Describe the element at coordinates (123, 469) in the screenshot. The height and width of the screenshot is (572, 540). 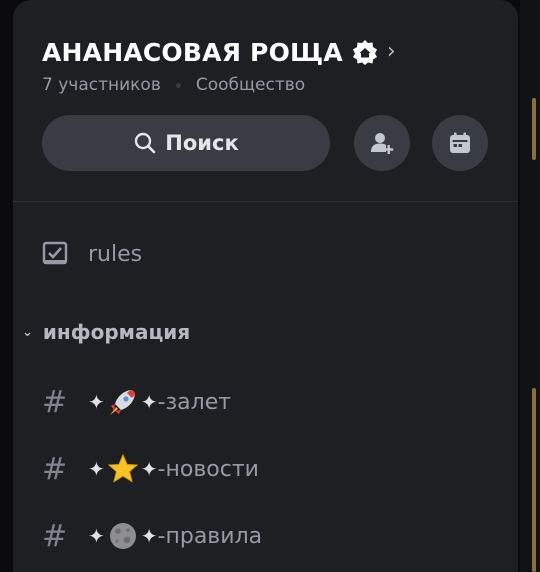
I see `star-emoji` at that location.